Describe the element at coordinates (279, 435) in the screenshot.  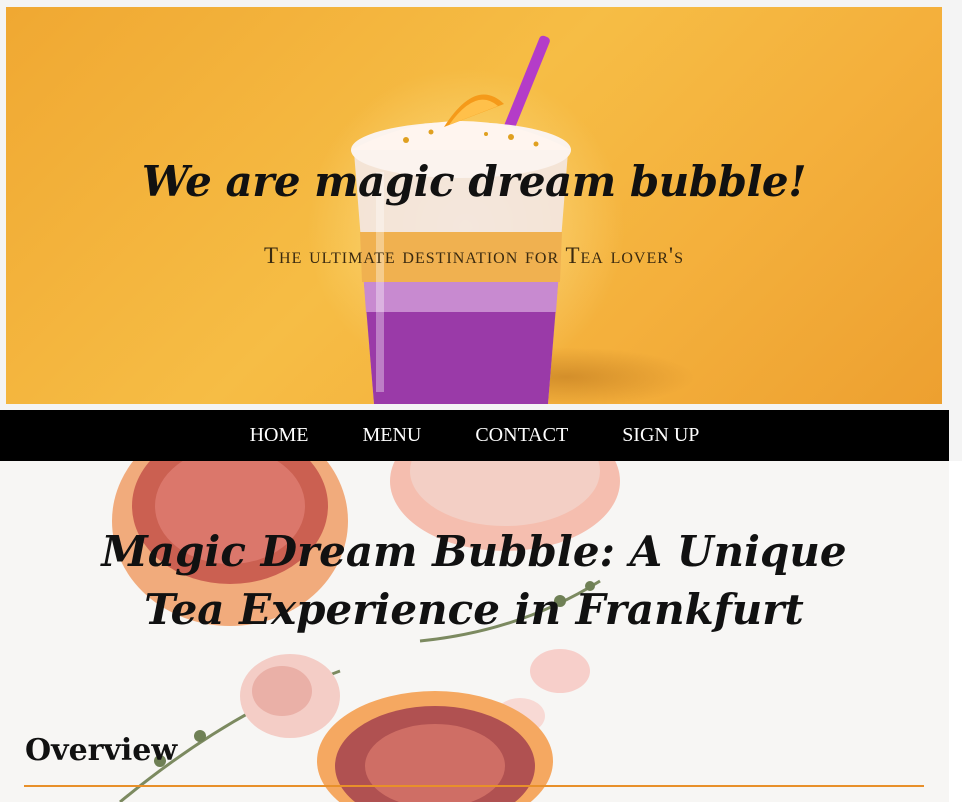
I see `nav-item-home: HOME` at that location.